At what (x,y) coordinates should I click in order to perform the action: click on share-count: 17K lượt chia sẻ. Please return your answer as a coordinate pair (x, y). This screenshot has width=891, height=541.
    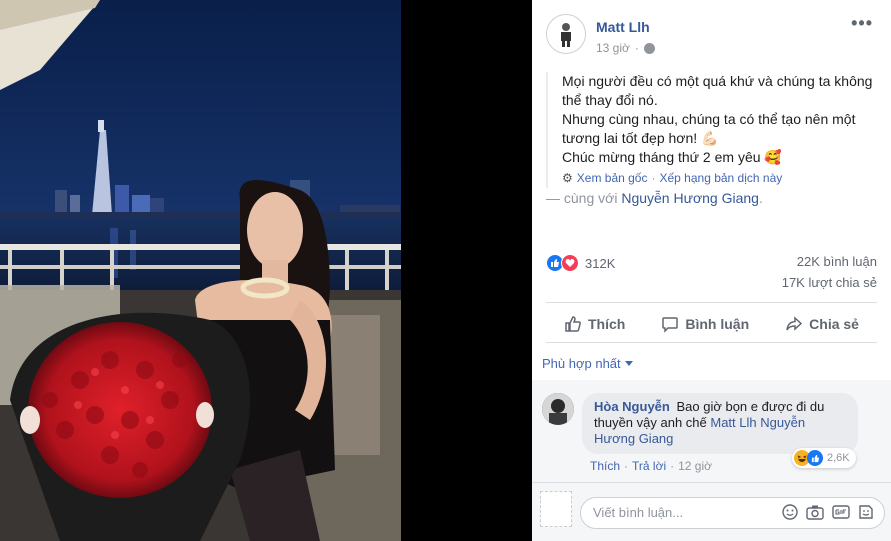
    Looking at the image, I should click on (829, 282).